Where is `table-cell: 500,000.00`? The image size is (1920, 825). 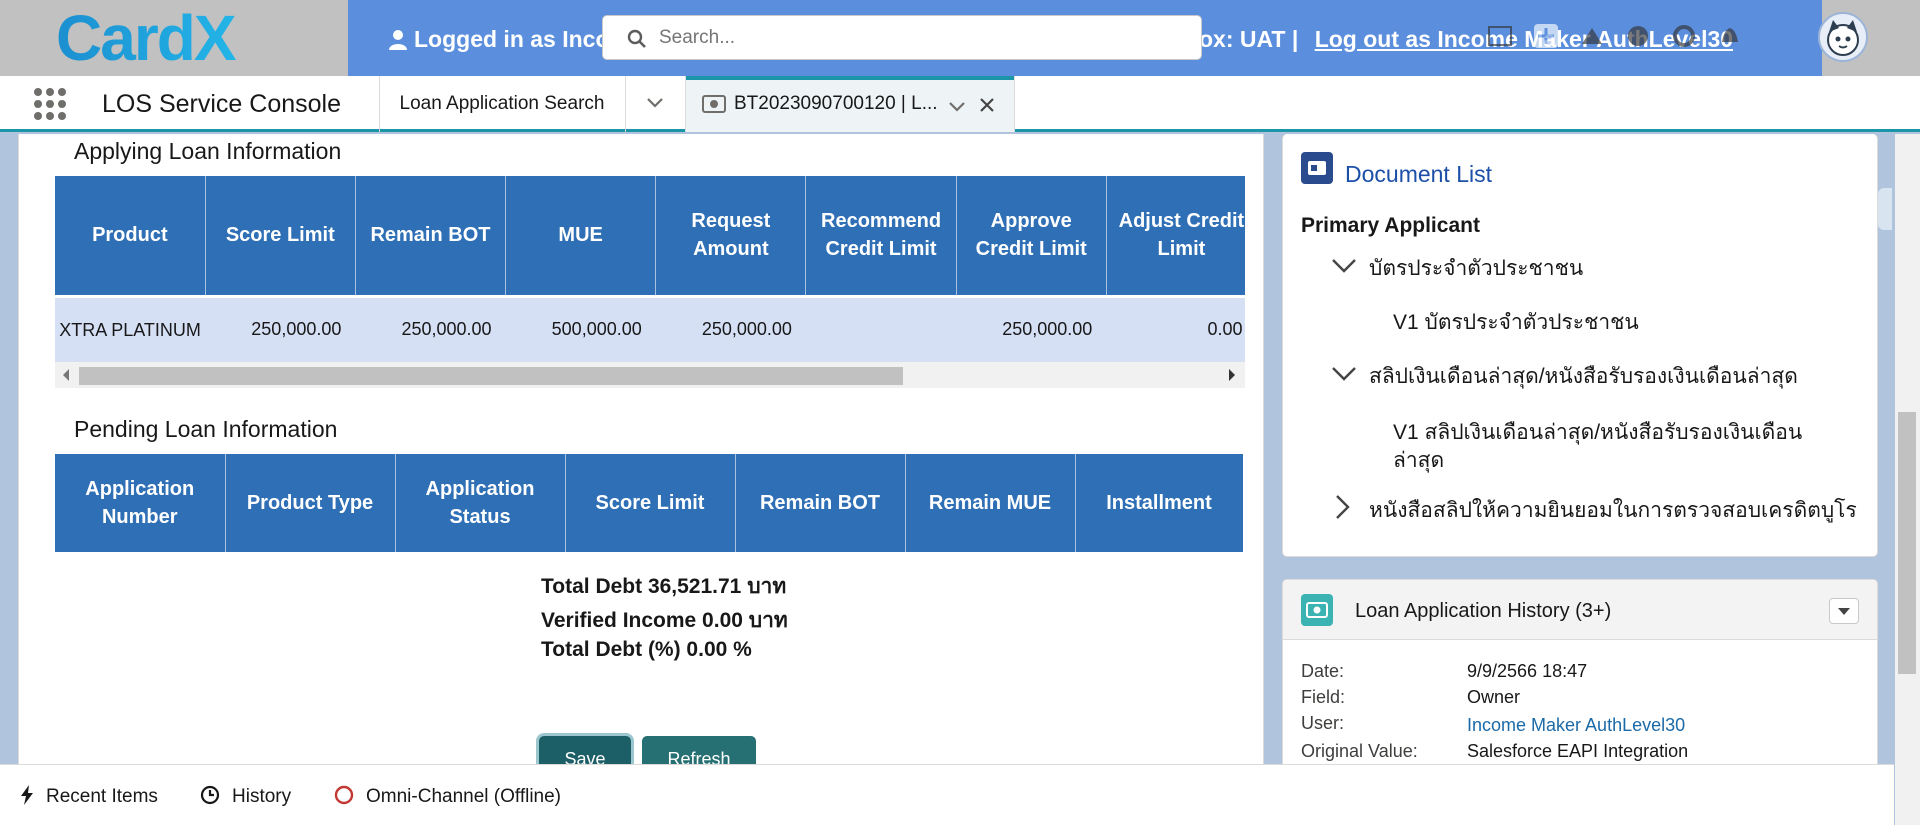 table-cell: 500,000.00 is located at coordinates (580, 329).